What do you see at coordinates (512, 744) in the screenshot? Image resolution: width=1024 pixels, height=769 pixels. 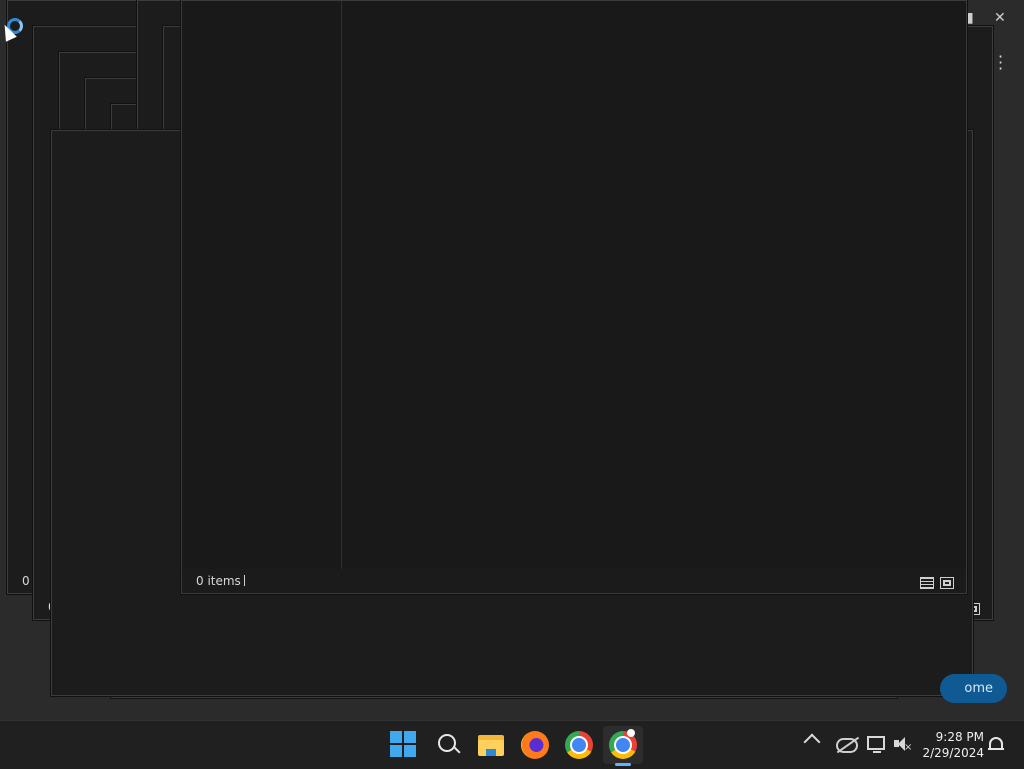 I see `taskbar: × 9:28 PM 2/29/2024` at bounding box center [512, 744].